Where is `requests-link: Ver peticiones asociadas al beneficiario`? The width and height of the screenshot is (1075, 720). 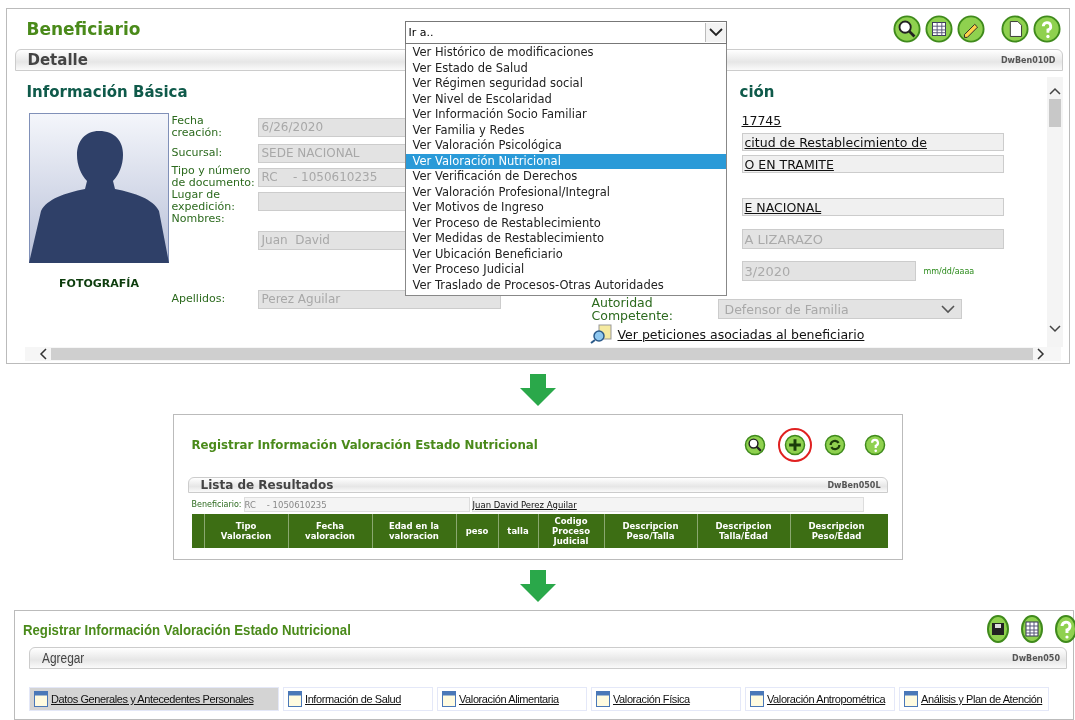
requests-link: Ver peticiones asociadas al beneficiario is located at coordinates (741, 334).